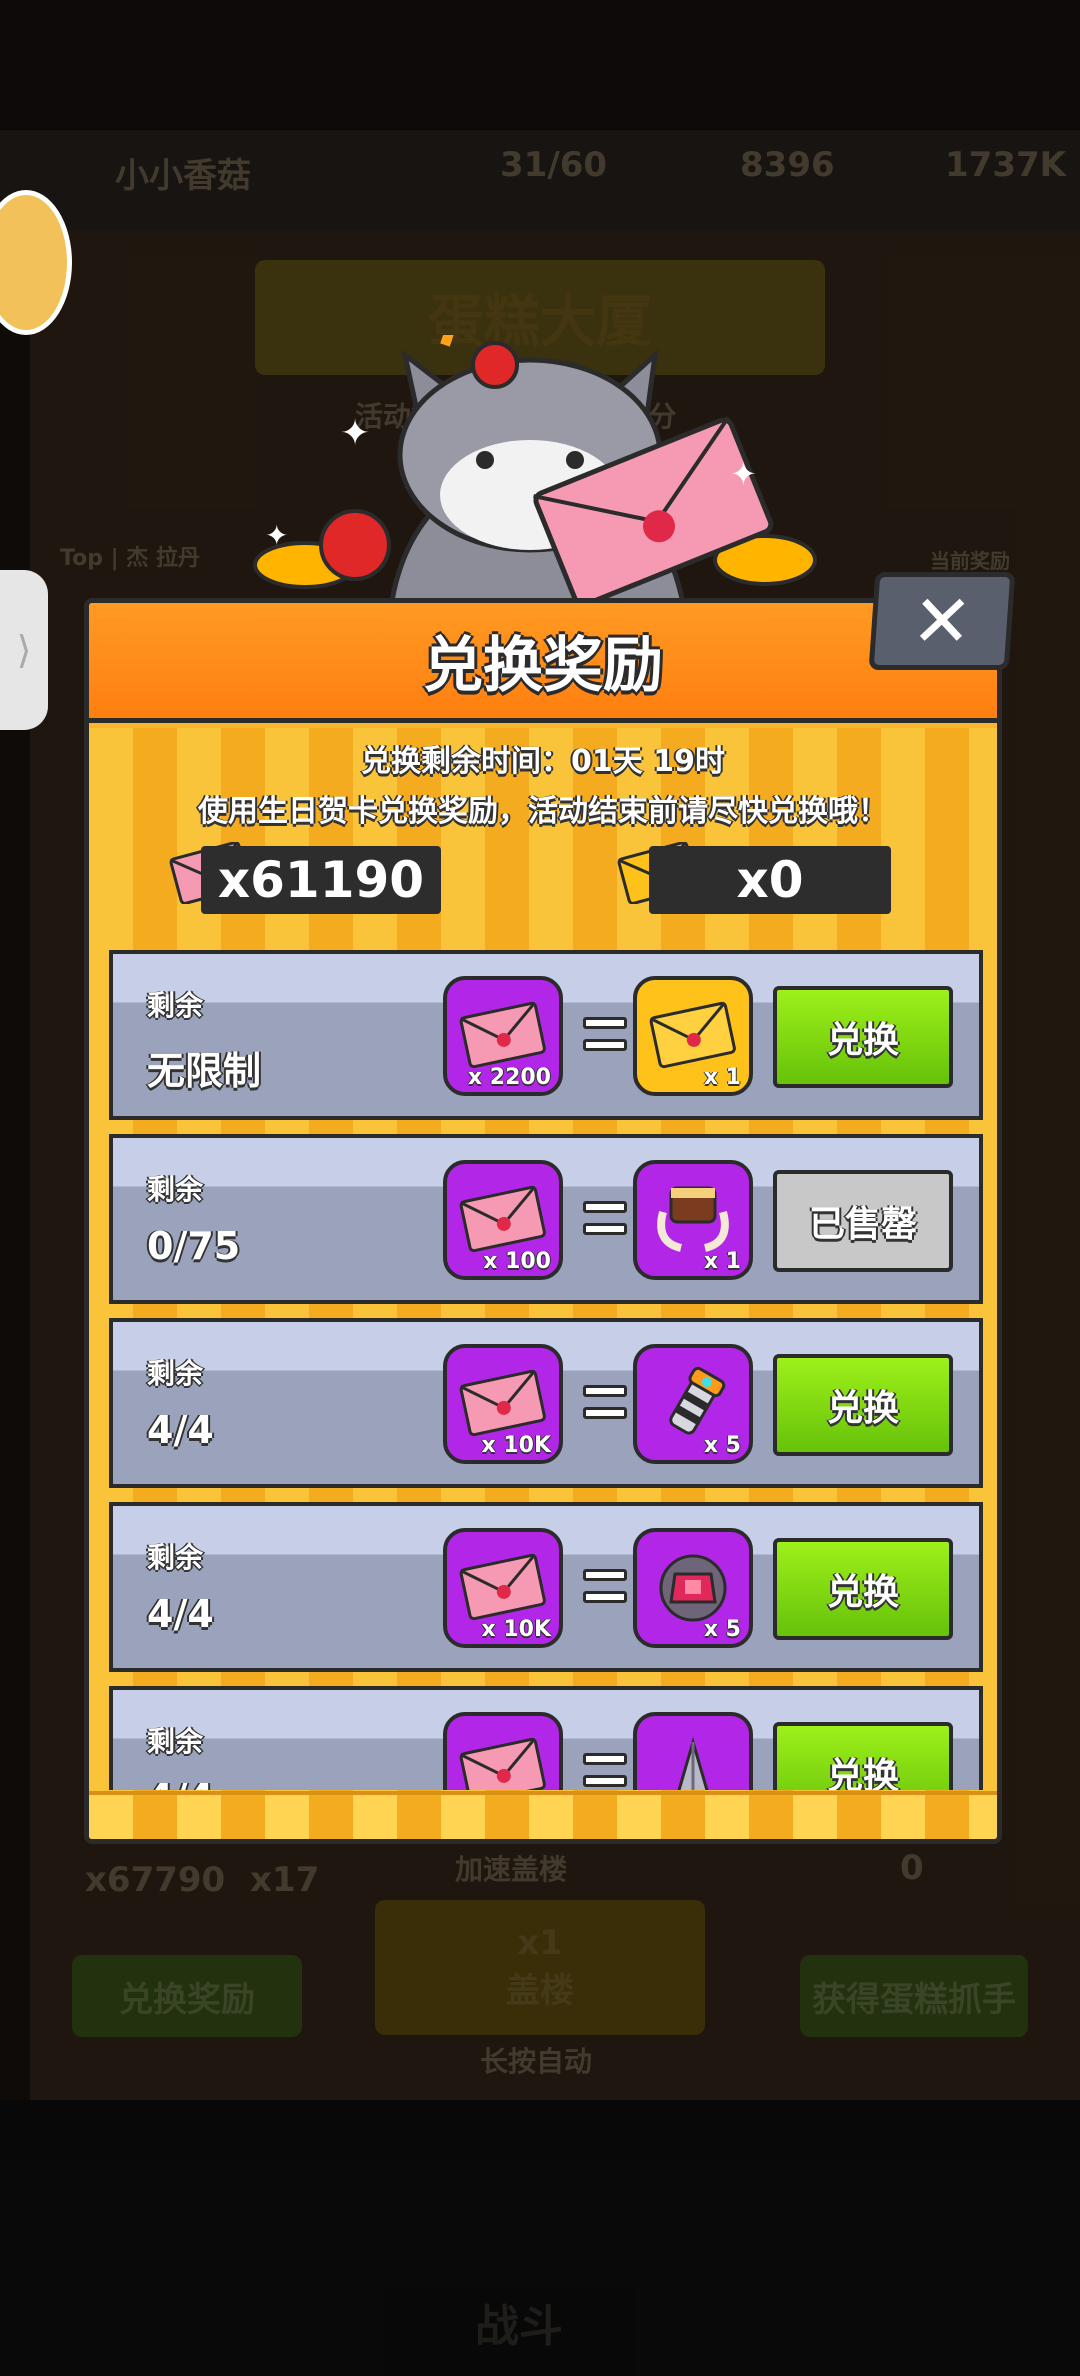  Describe the element at coordinates (543, 811) in the screenshot. I see `exchange-description: 使用生日贺卡兑换奖励，活动结束前请尽快兑换哦！` at that location.